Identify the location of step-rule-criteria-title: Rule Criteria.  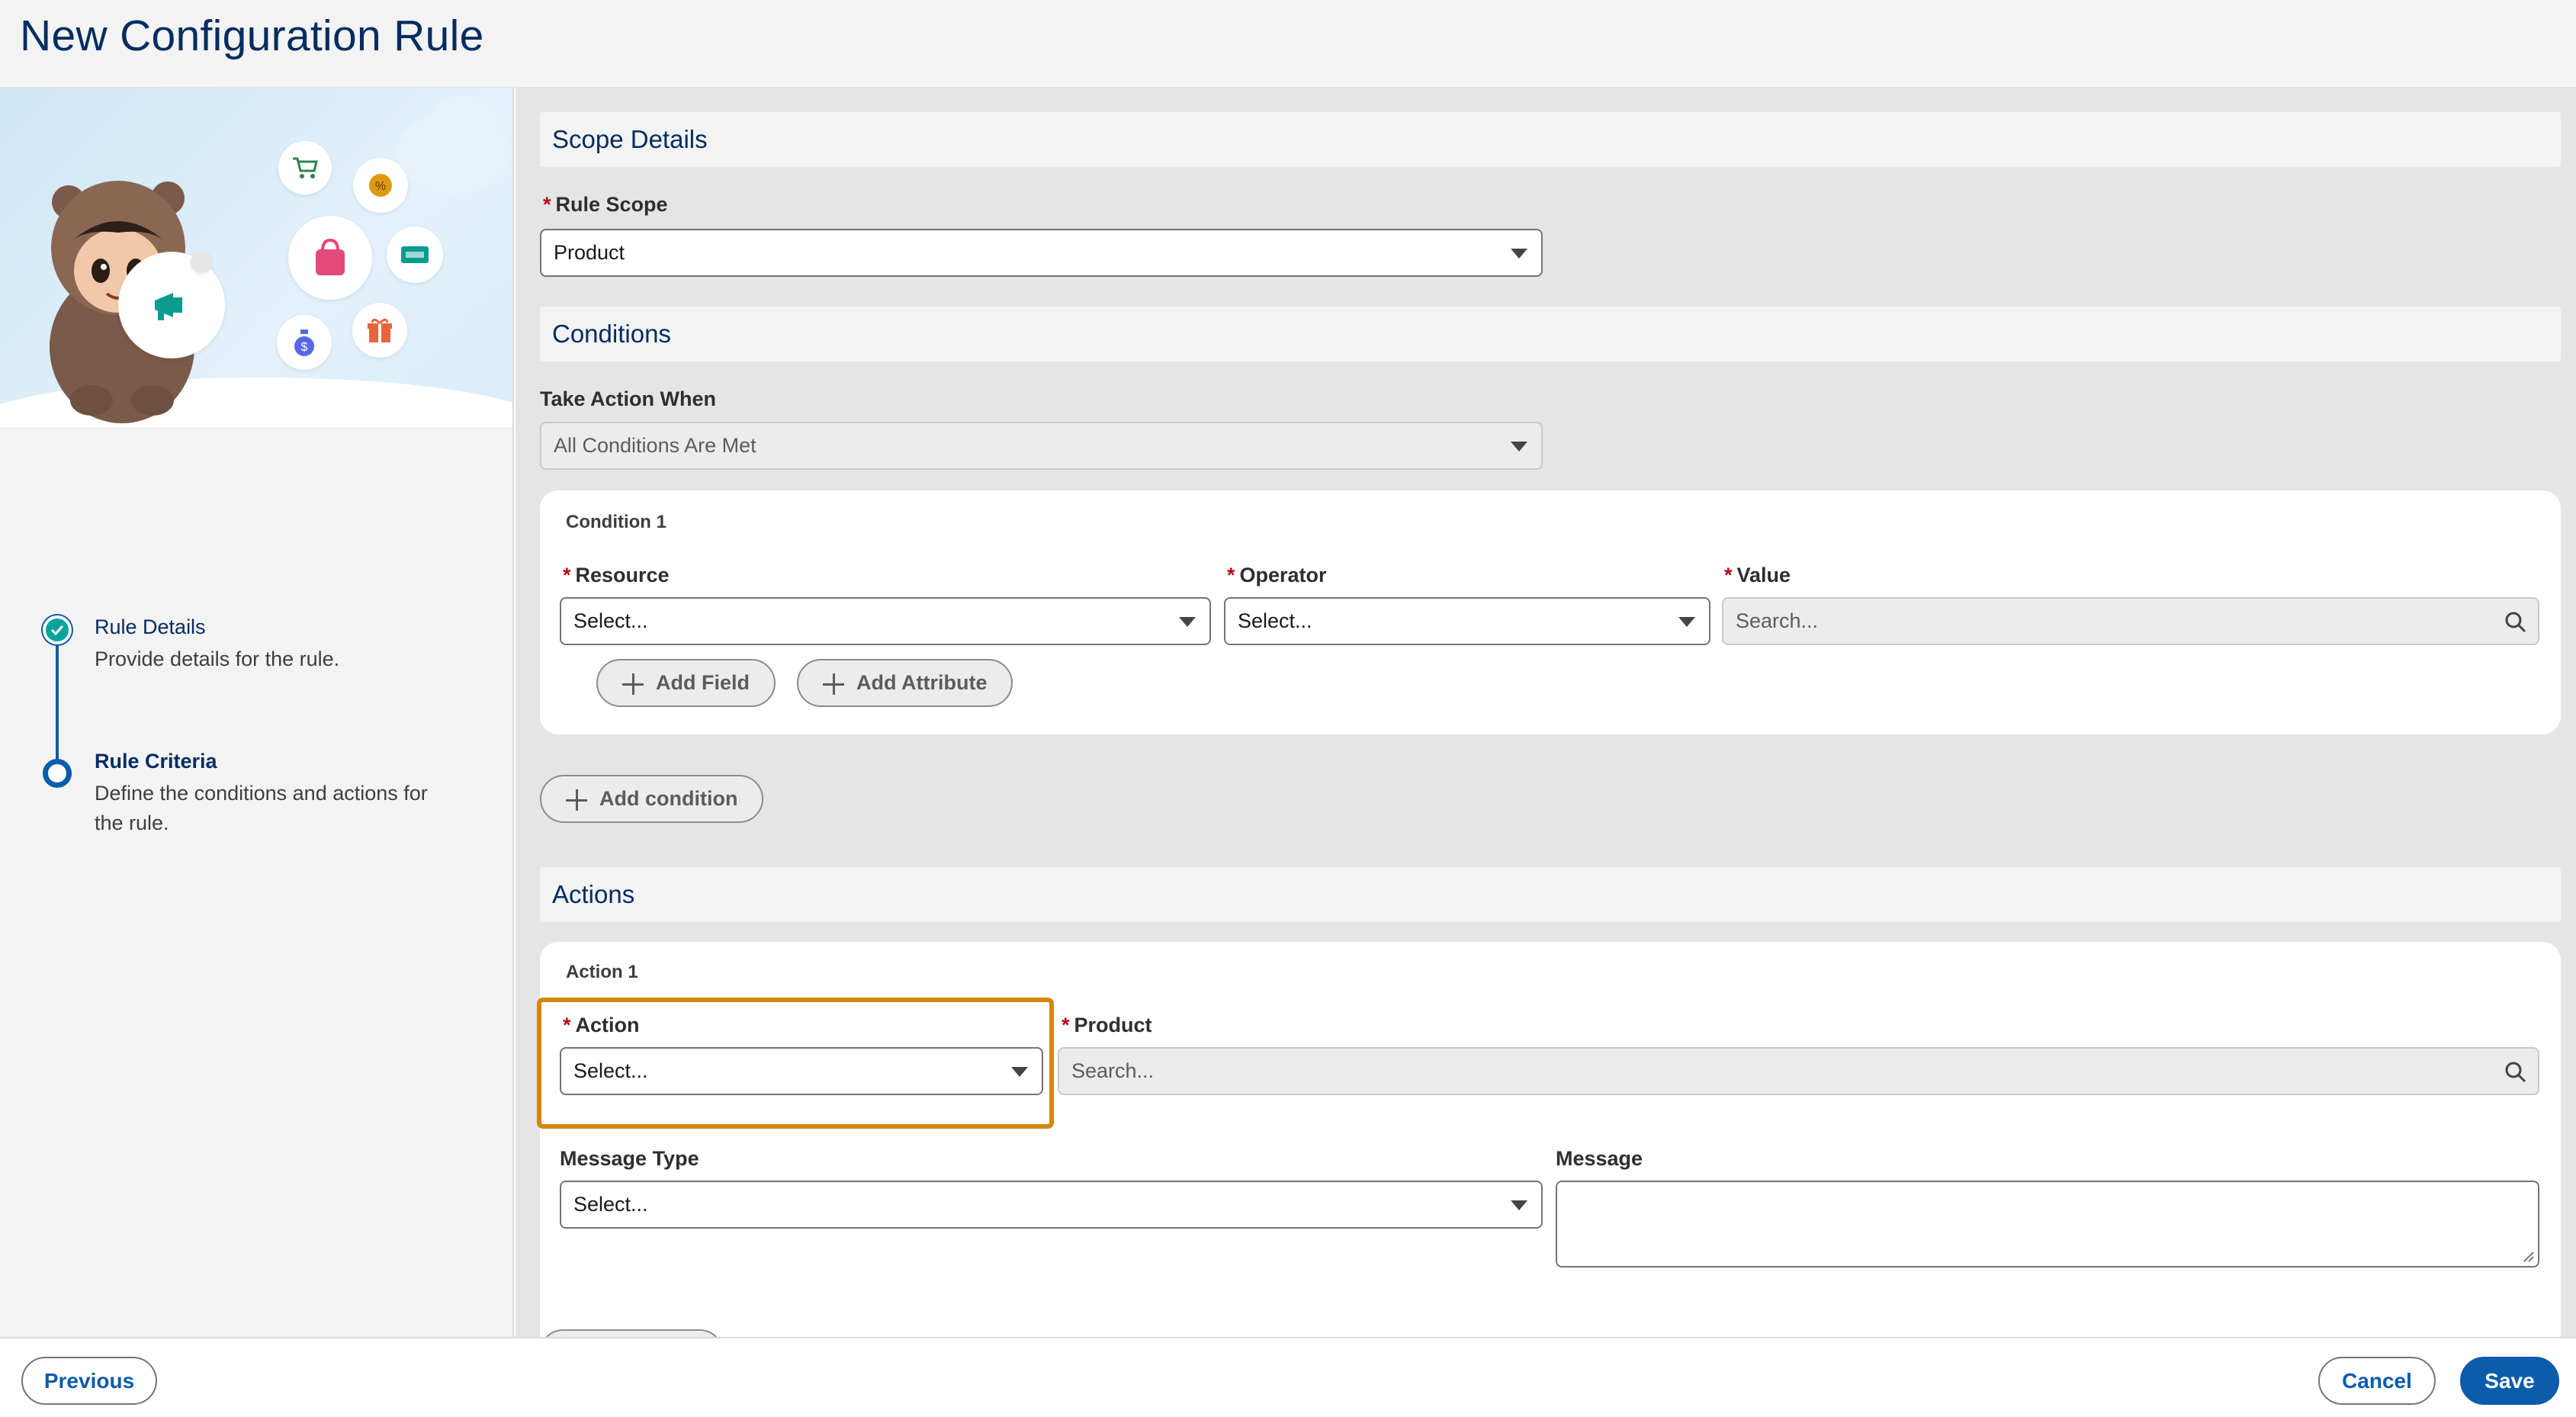
(156, 761).